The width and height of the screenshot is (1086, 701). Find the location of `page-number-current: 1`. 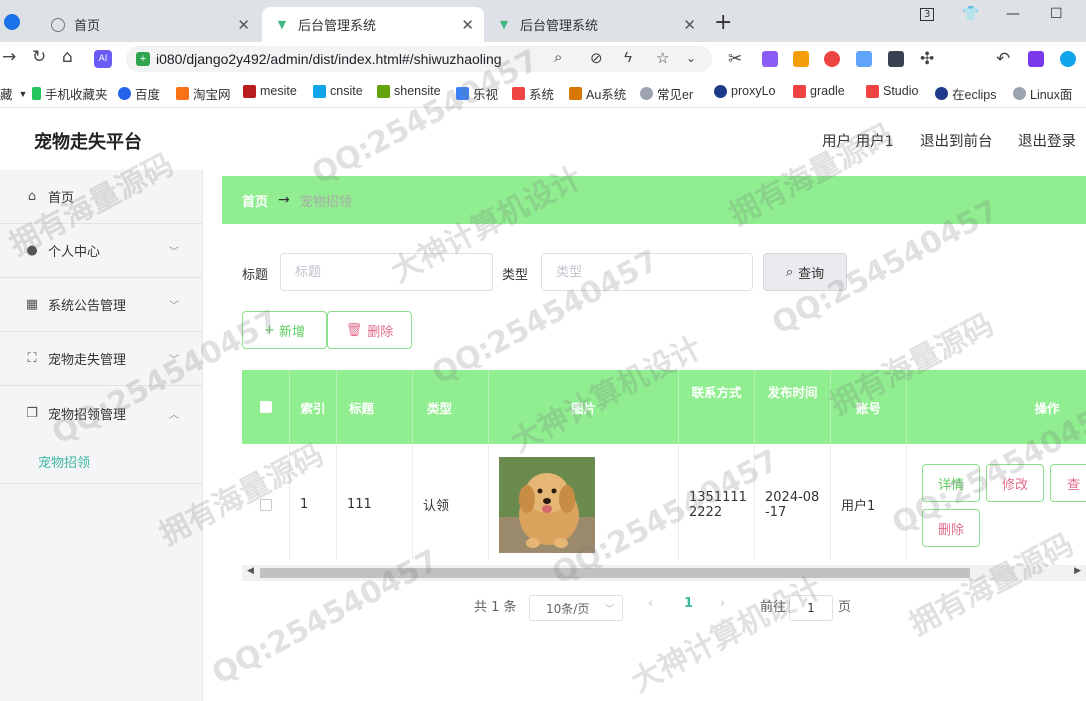

page-number-current: 1 is located at coordinates (688, 603).